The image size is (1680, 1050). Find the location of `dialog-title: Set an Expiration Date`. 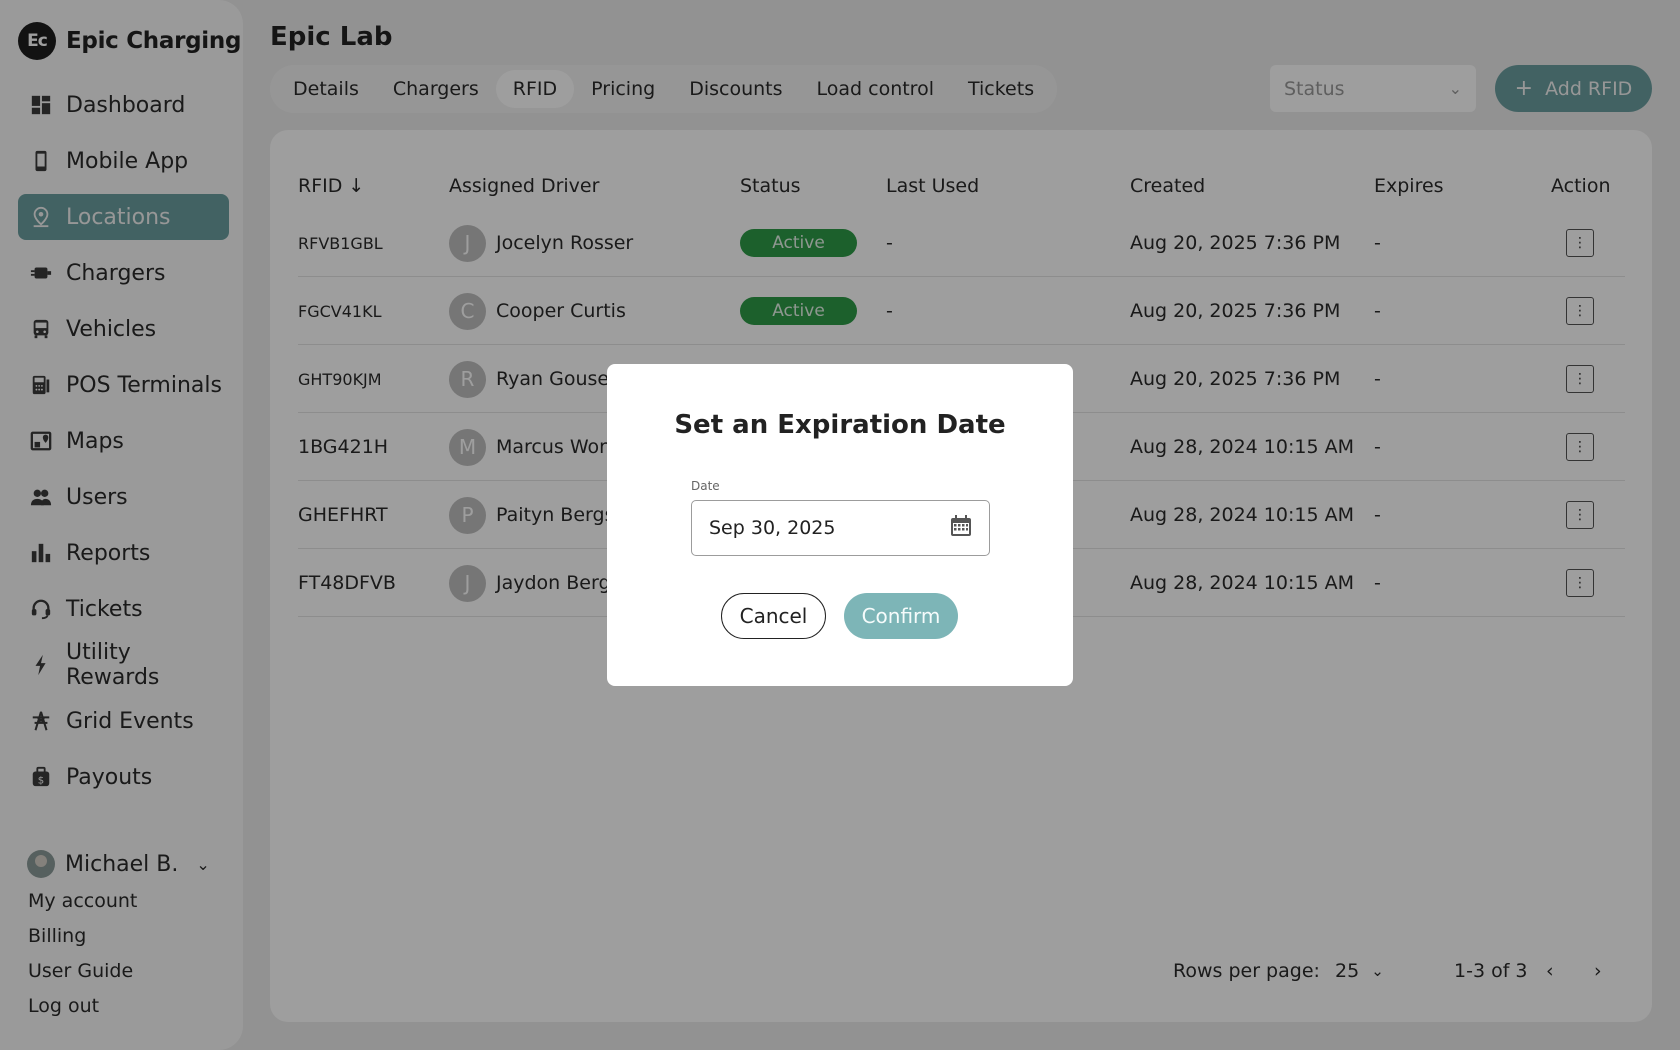

dialog-title: Set an Expiration Date is located at coordinates (840, 425).